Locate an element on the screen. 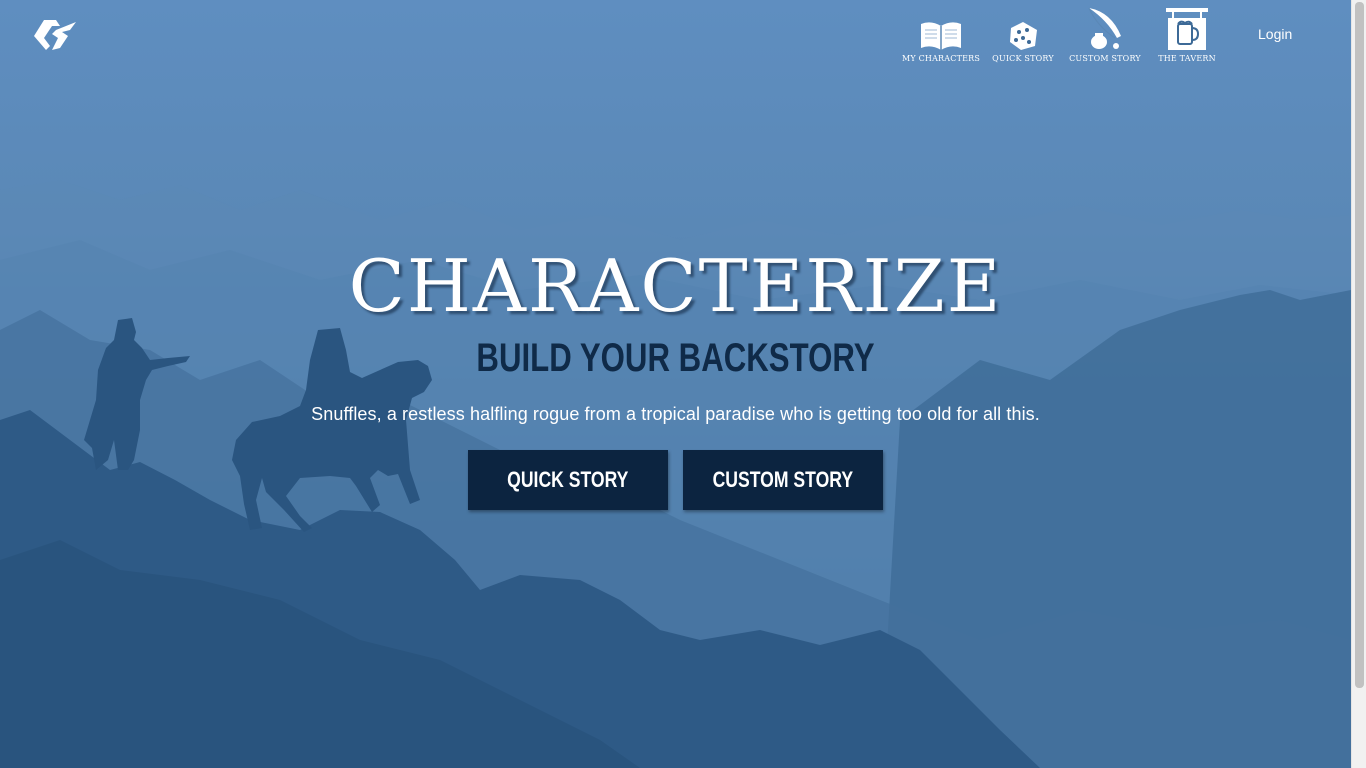 The height and width of the screenshot is (768, 1366). nav-item-custom-story: Custom Story is located at coordinates (1105, 34).